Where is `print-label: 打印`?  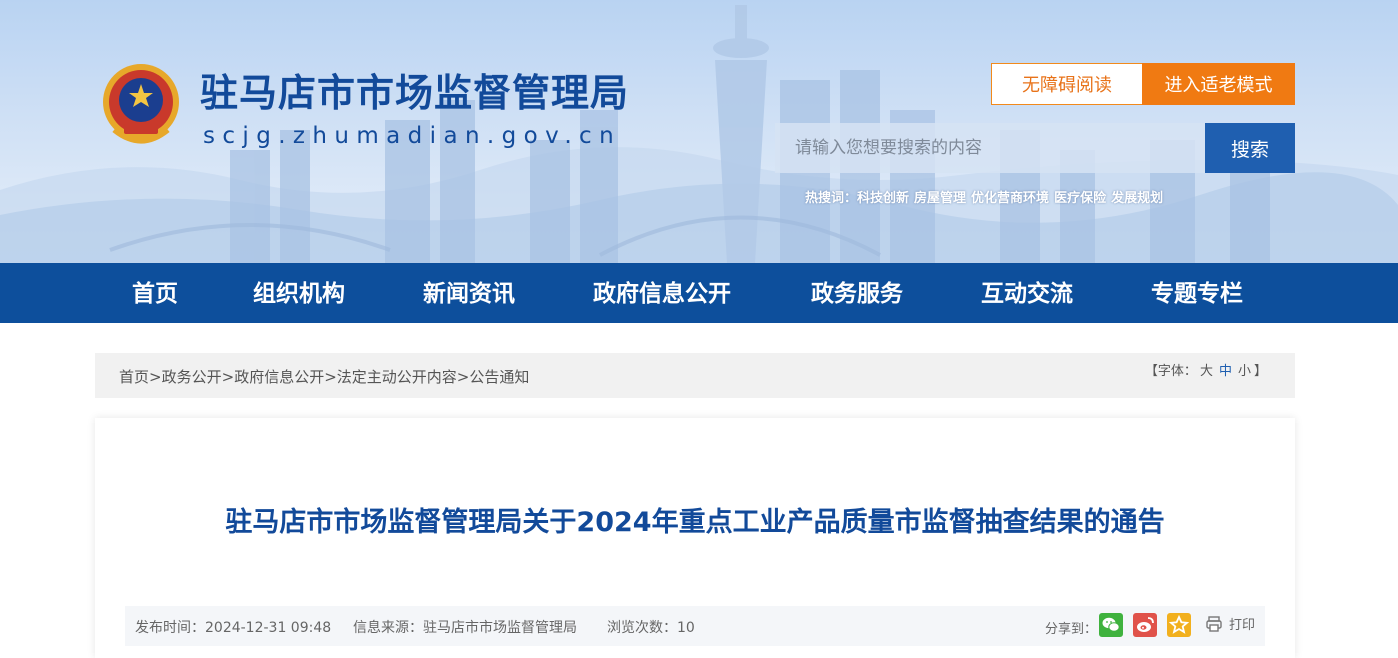 print-label: 打印 is located at coordinates (1242, 625).